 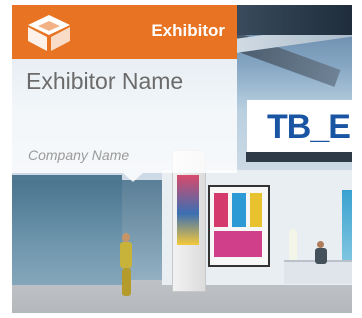 What do you see at coordinates (67, 230) in the screenshot?
I see `glass-wall` at bounding box center [67, 230].